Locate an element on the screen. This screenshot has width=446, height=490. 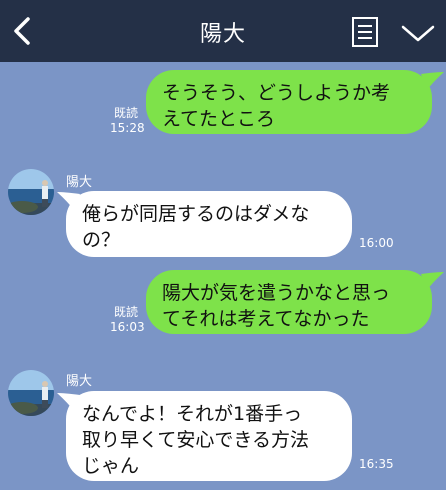
read-receipt: 既読 16:03 is located at coordinates (127, 320).